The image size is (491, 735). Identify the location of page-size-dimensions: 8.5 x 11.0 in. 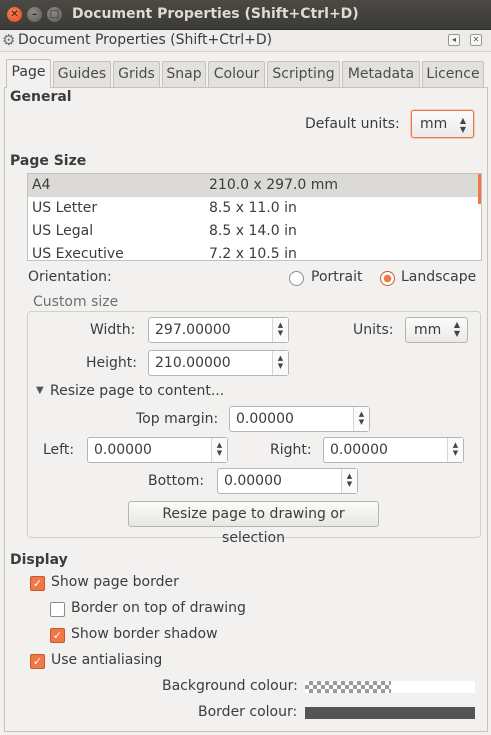
(253, 208).